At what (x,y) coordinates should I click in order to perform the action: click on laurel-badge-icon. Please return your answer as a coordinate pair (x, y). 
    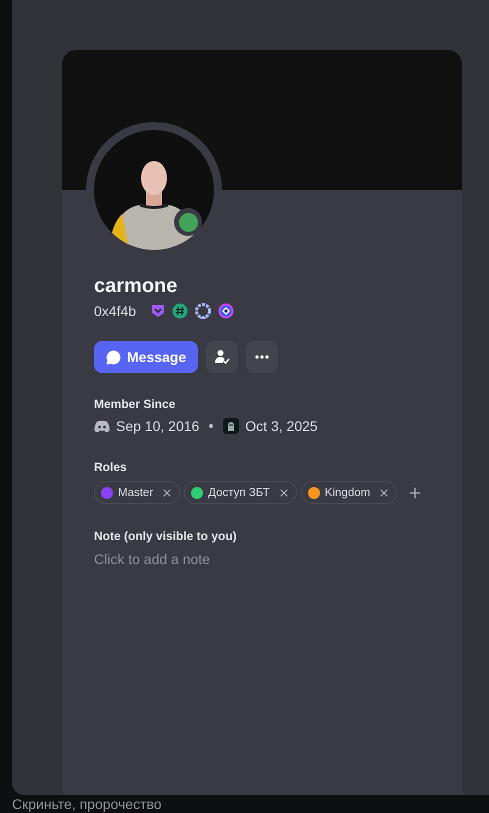
    Looking at the image, I should click on (203, 311).